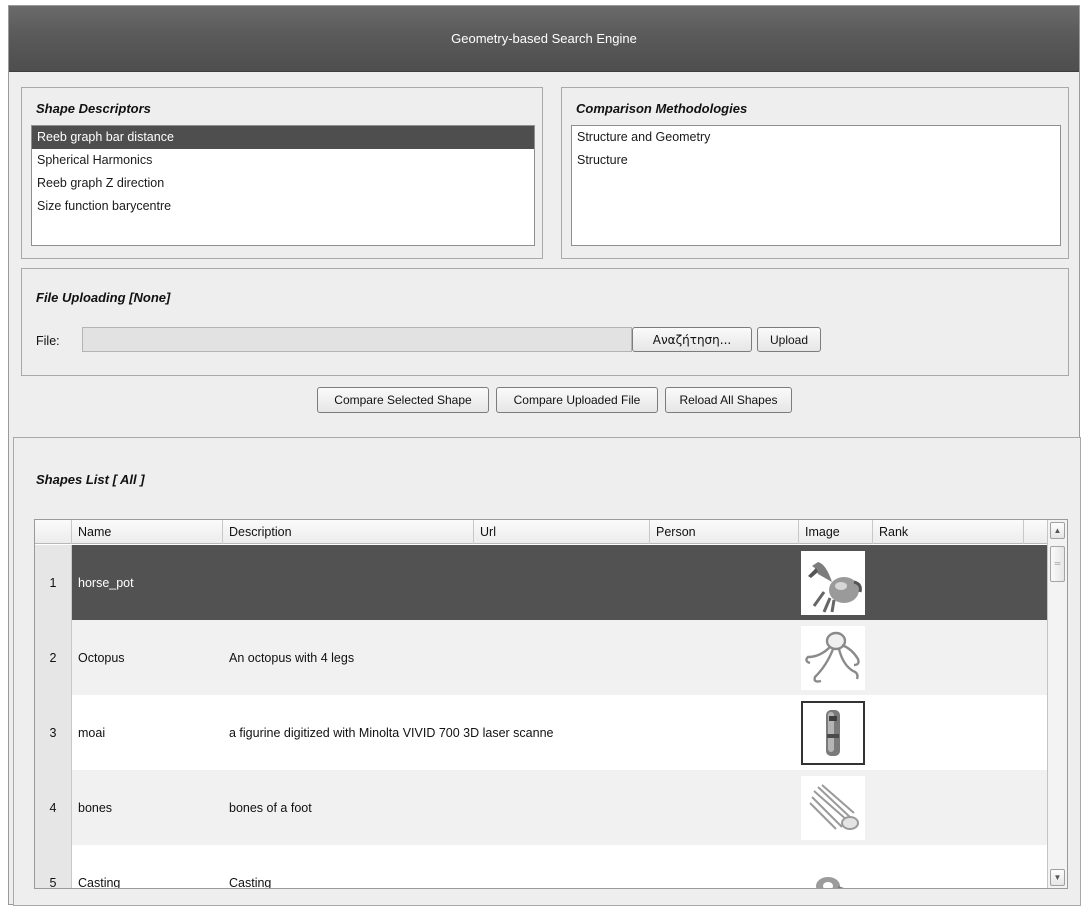  What do you see at coordinates (833, 733) in the screenshot?
I see `moai-thumbnail` at bounding box center [833, 733].